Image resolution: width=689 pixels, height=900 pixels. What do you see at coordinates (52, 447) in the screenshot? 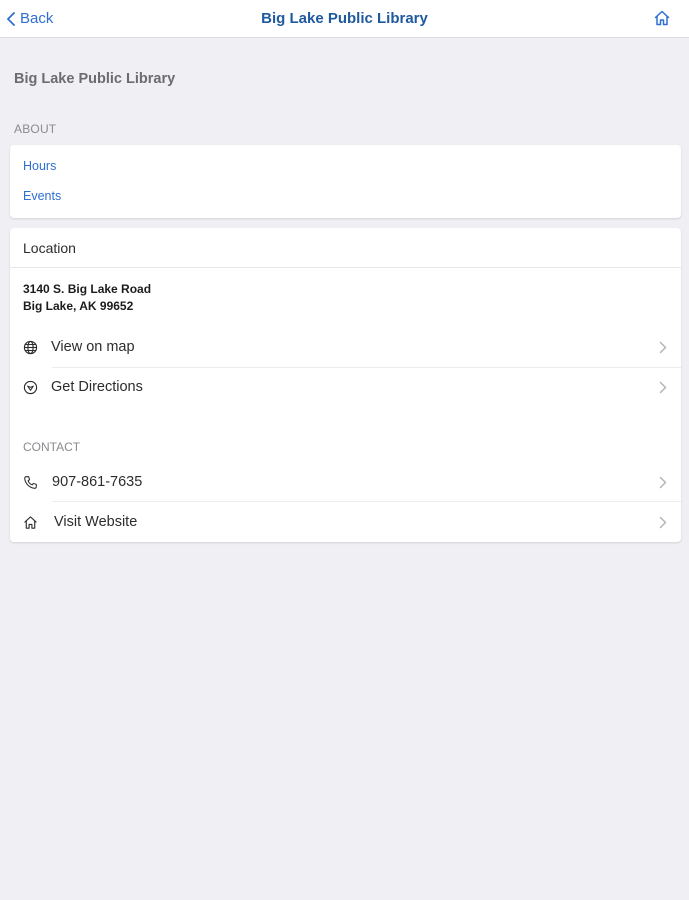
I see `contact-section-label: CONTACT` at bounding box center [52, 447].